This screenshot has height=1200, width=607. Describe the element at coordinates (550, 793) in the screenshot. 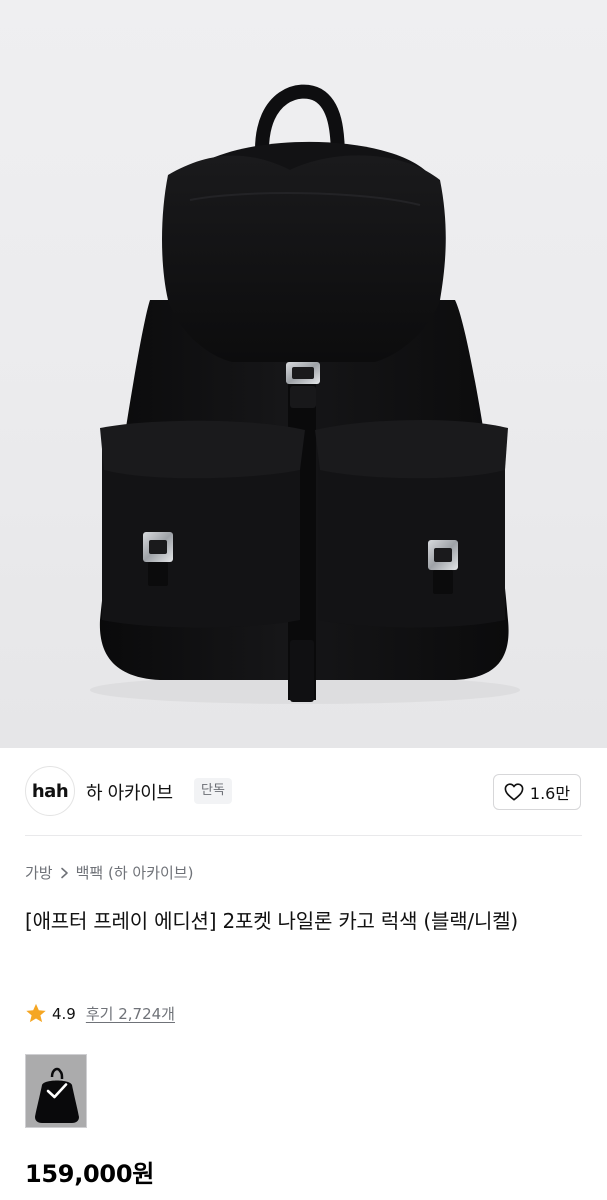

I see `like-count: 1.6만` at that location.